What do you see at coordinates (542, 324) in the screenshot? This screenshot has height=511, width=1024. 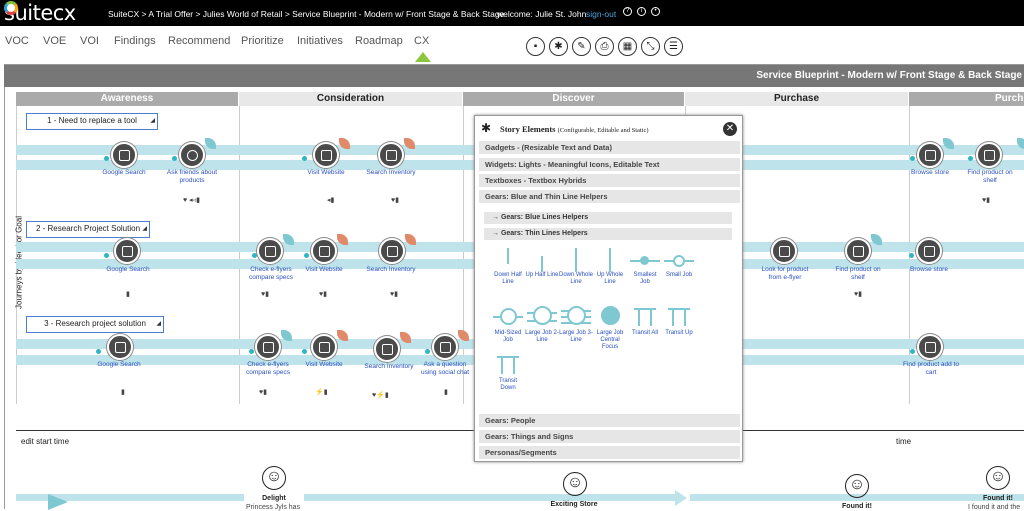 I see `tile-large-job-2-line: Large Job 2-Line` at bounding box center [542, 324].